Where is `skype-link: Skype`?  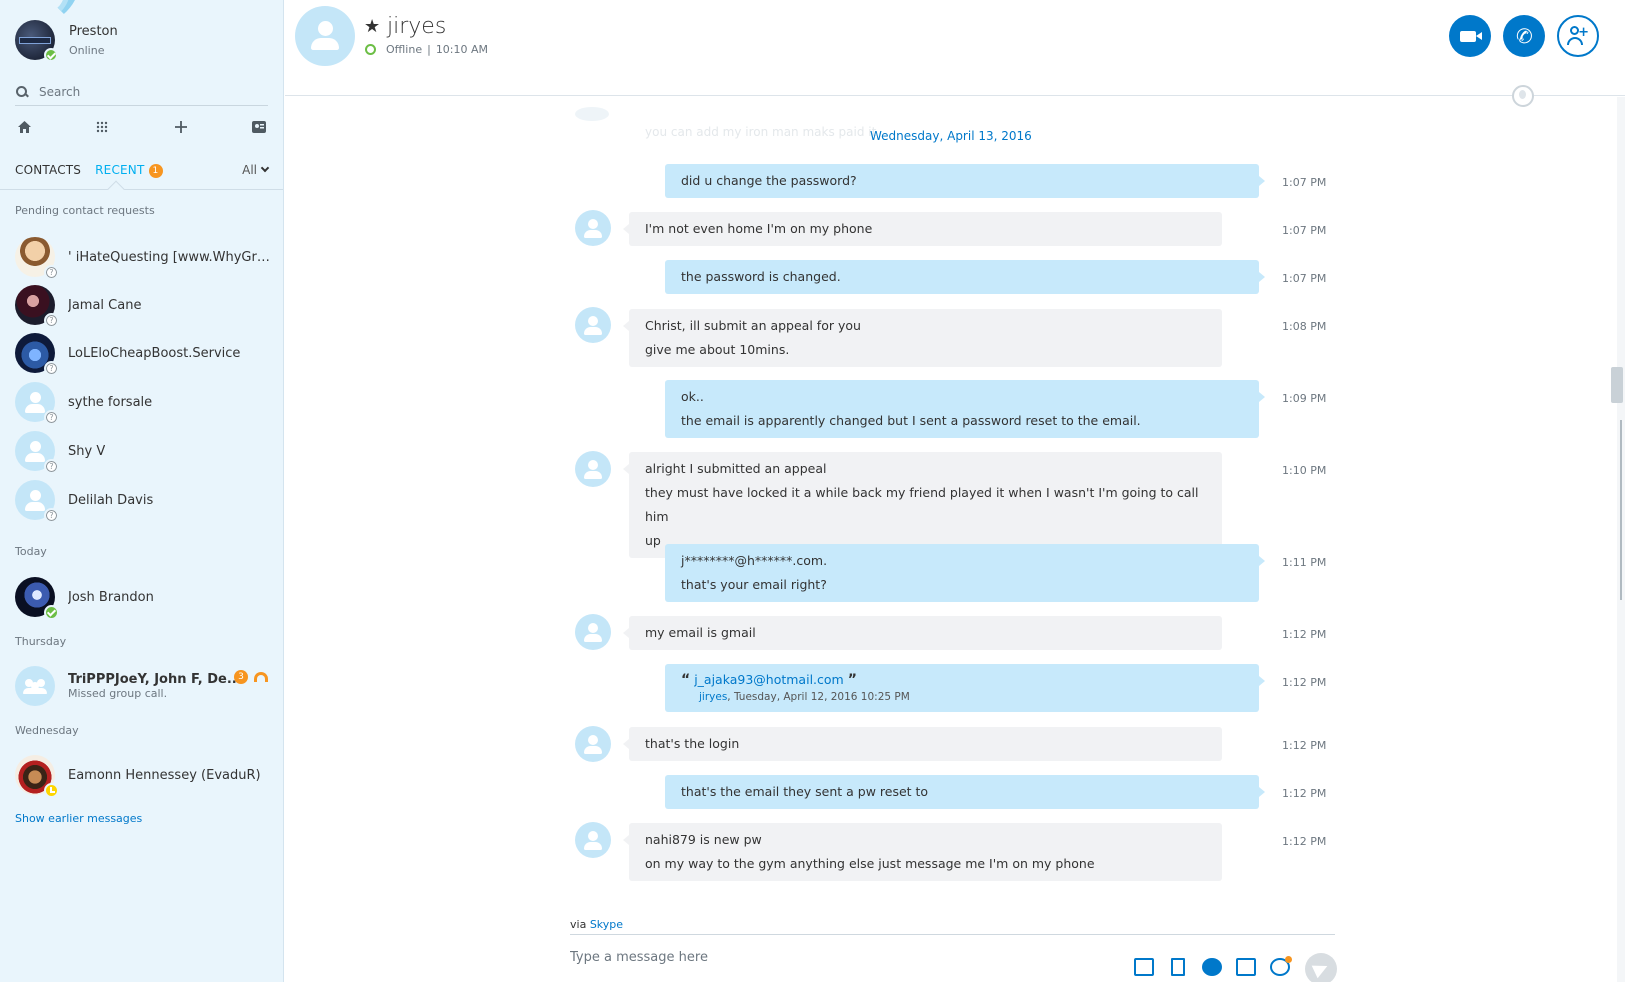
skype-link: Skype is located at coordinates (606, 924).